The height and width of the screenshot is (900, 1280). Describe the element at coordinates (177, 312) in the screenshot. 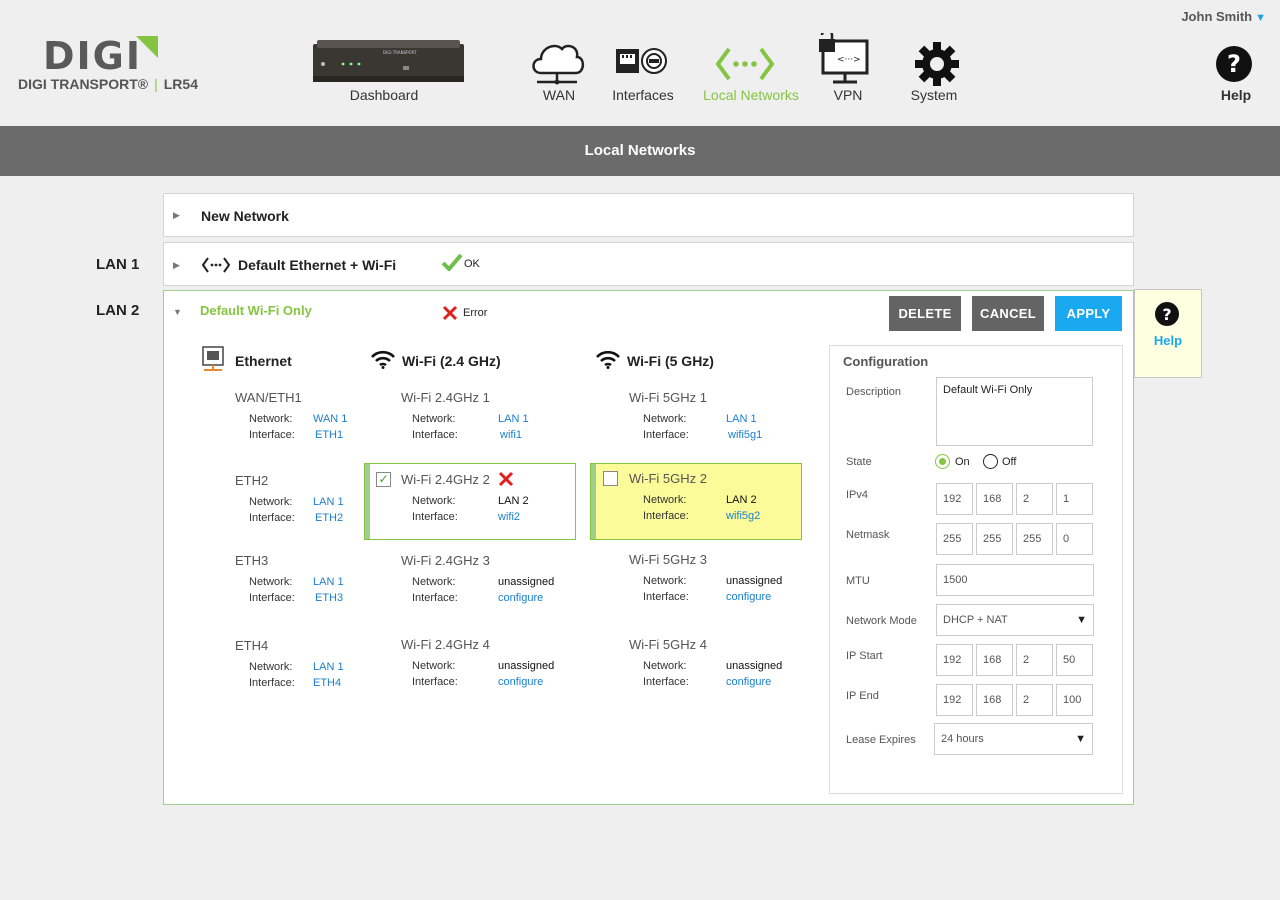

I see `collapse-arrow-icon: ▼` at that location.